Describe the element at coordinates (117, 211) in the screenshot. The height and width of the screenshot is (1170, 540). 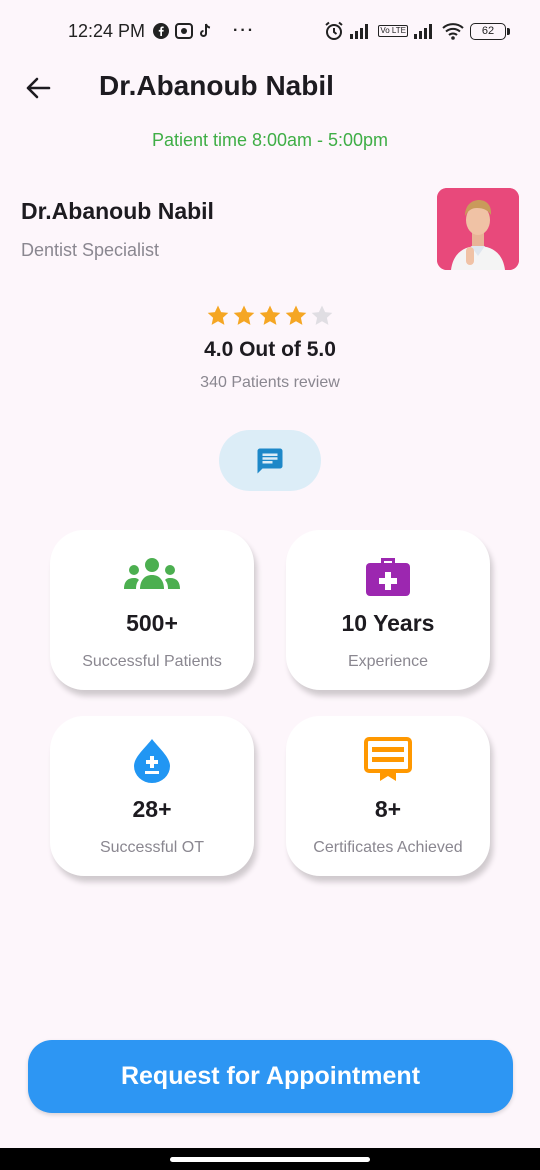
I see `doctor-name: Dr.Abanoub Nabil` at that location.